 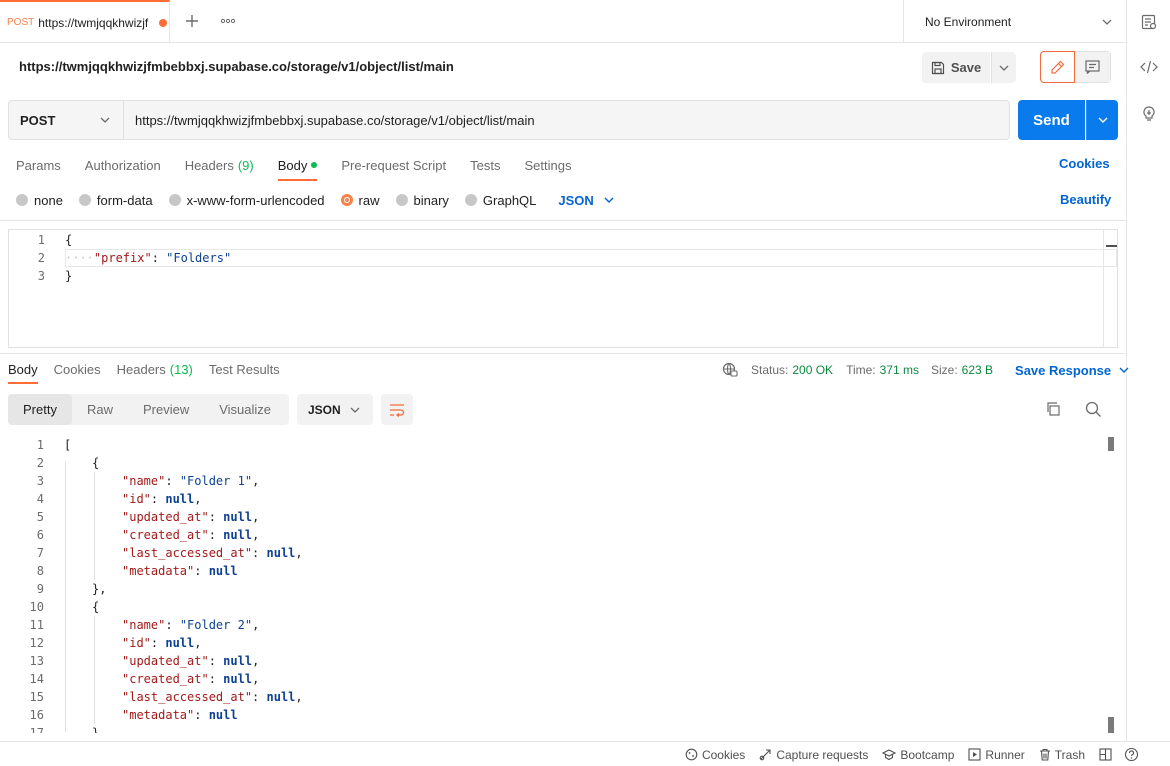 I want to click on size-value: 623 B, so click(x=977, y=370).